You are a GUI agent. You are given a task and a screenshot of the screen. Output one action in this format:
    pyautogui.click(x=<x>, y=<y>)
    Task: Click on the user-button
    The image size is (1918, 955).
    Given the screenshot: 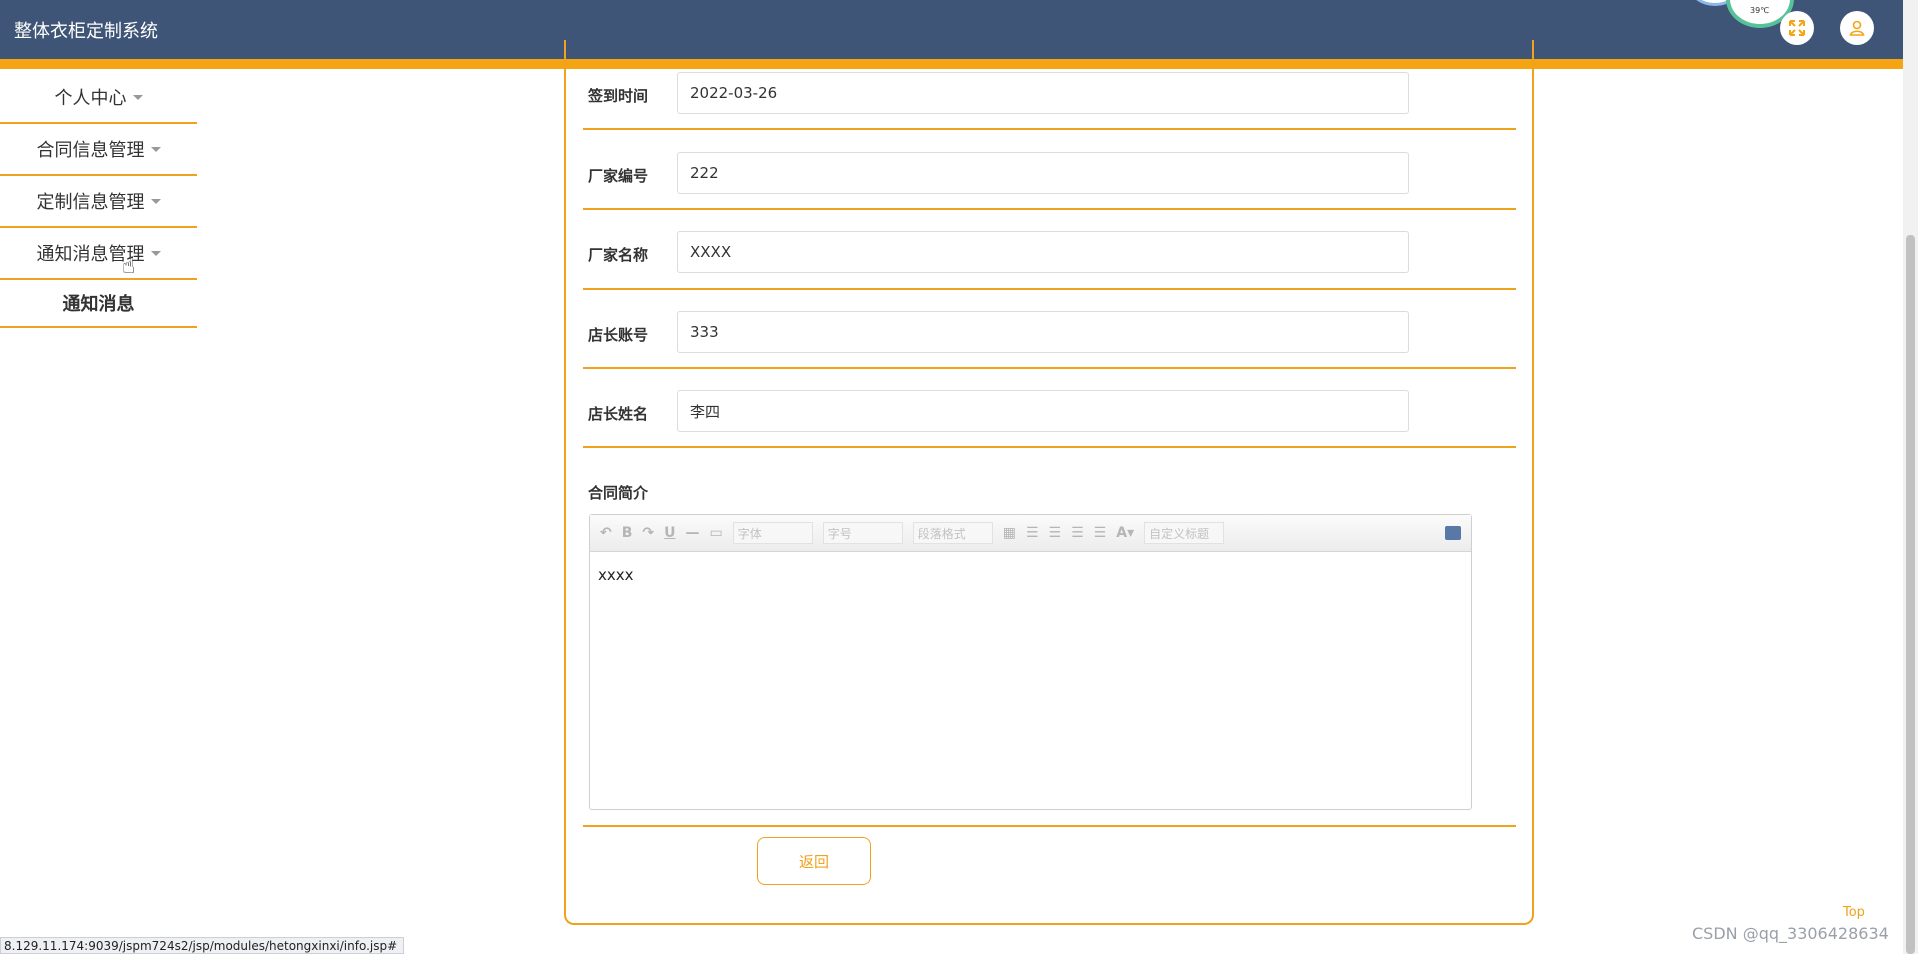 What is the action you would take?
    pyautogui.click(x=1857, y=28)
    